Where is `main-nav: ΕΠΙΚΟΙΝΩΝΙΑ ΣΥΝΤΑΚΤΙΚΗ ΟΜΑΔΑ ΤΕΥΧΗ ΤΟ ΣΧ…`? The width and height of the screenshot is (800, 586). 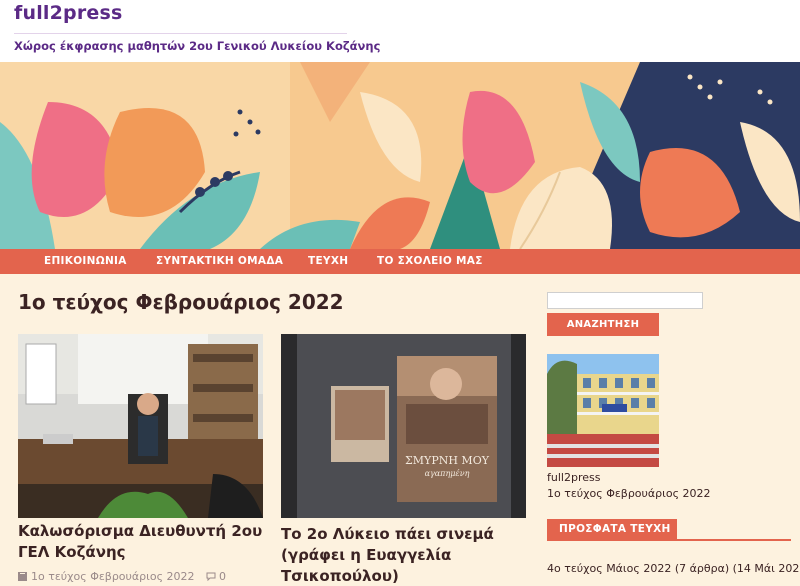 main-nav: ΕΠΙΚΟΙΝΩΝΙΑ ΣΥΝΤΑΚΤΙΚΗ ΟΜΑΔΑ ΤΕΥΧΗ ΤΟ ΣΧ… is located at coordinates (400, 261).